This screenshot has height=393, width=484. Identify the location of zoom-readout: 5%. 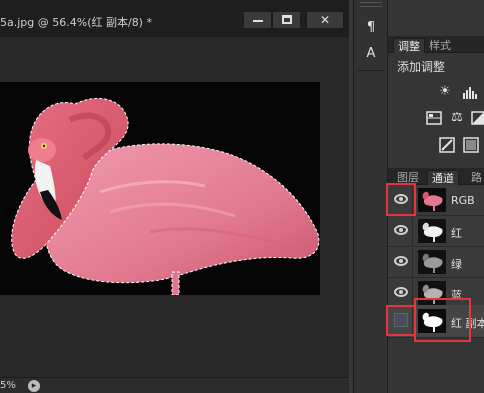
(8, 385).